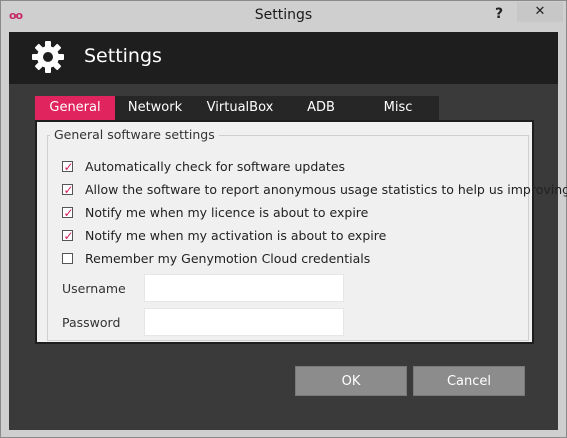 The image size is (567, 438). Describe the element at coordinates (75, 108) in the screenshot. I see `tab-general: General` at that location.